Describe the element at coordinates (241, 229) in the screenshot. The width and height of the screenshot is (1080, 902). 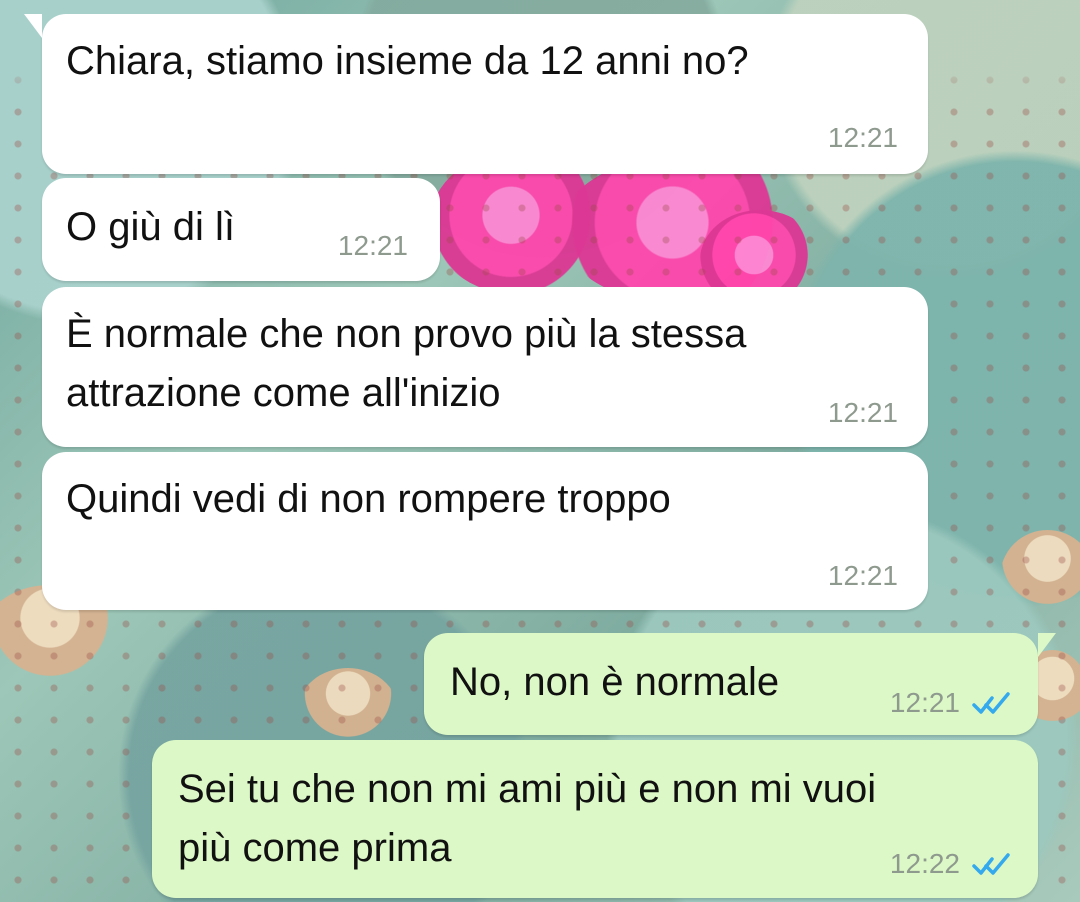
I see `incoming-message-bubble: O giù di lì 12:21` at that location.